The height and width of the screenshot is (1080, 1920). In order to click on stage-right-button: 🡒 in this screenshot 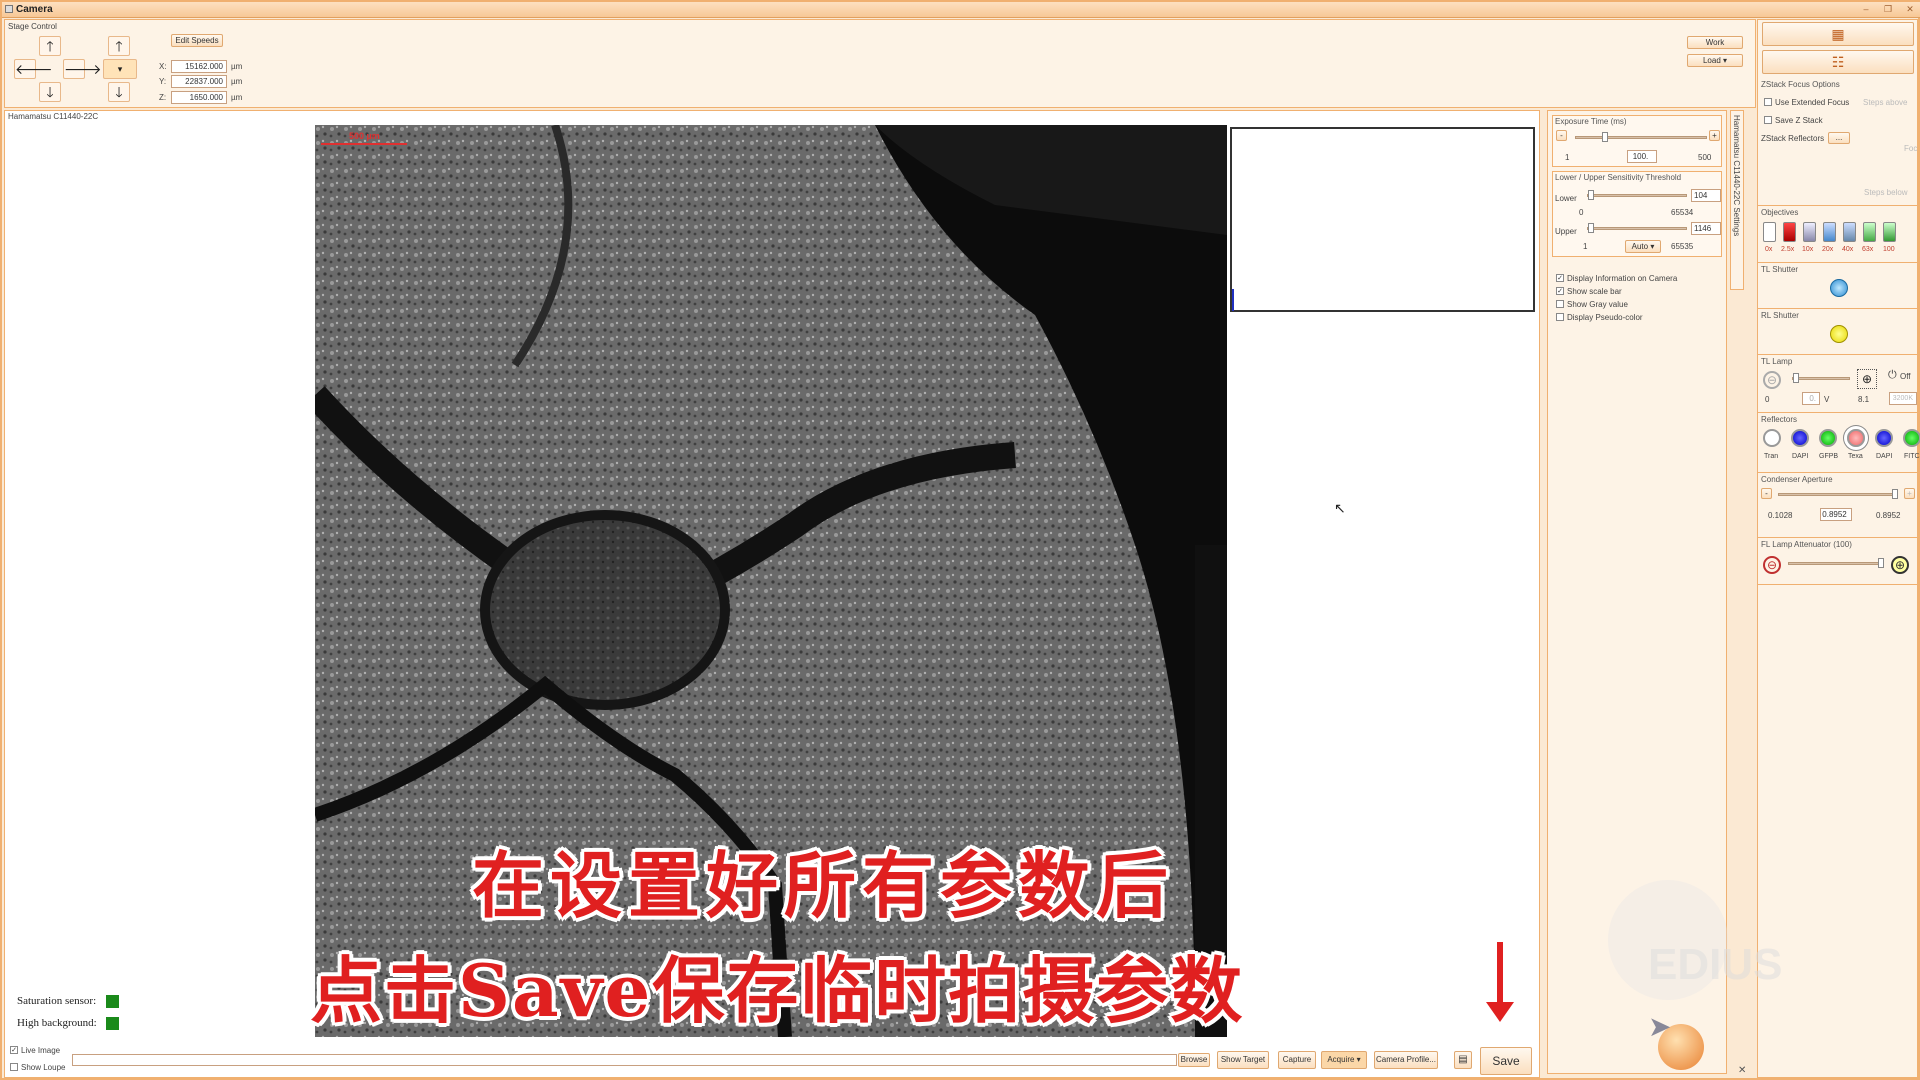, I will do `click(82, 69)`.